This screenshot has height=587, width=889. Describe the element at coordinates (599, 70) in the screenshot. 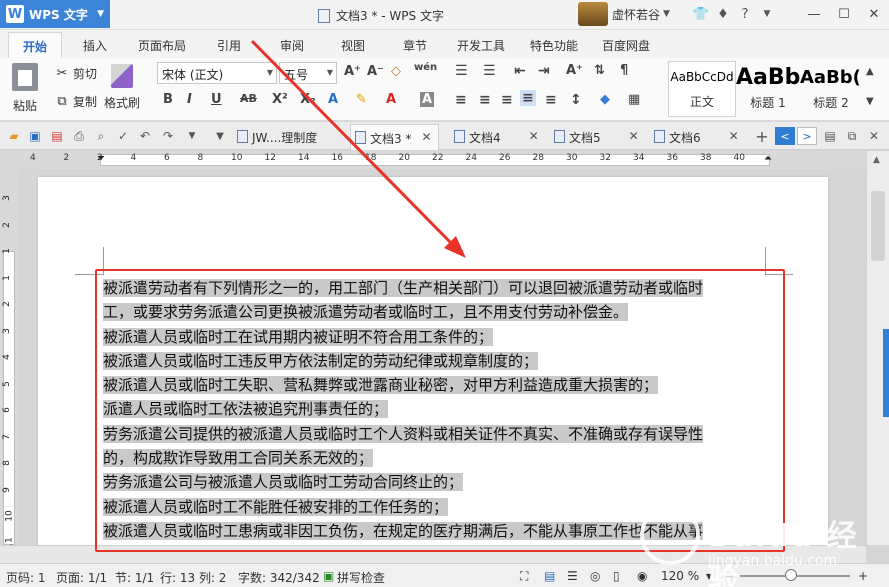

I see `sort-icon: ⇅` at that location.